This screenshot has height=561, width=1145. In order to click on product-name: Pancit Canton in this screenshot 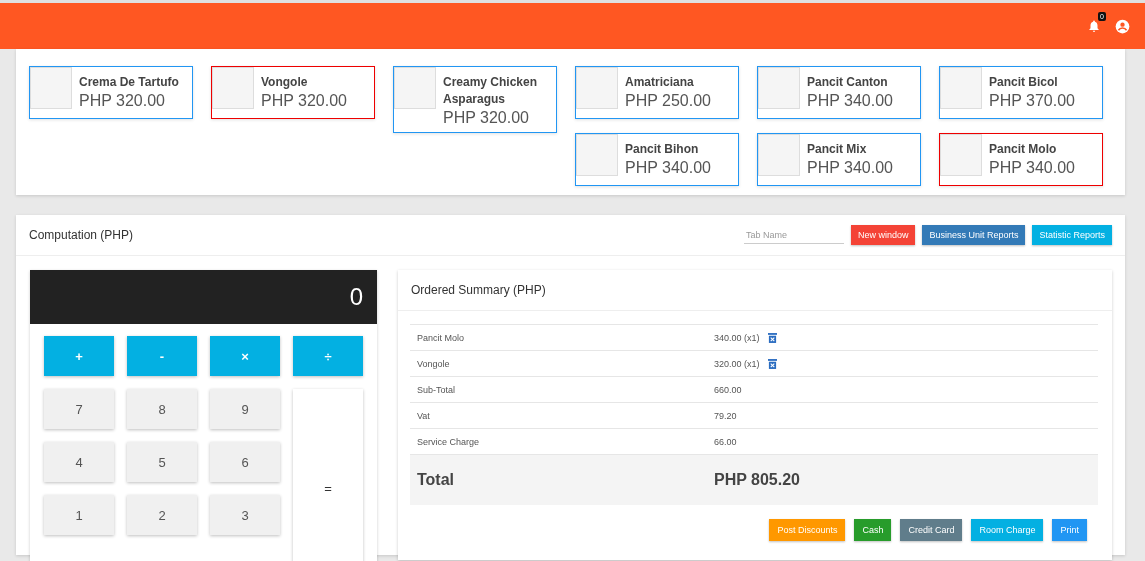, I will do `click(848, 82)`.